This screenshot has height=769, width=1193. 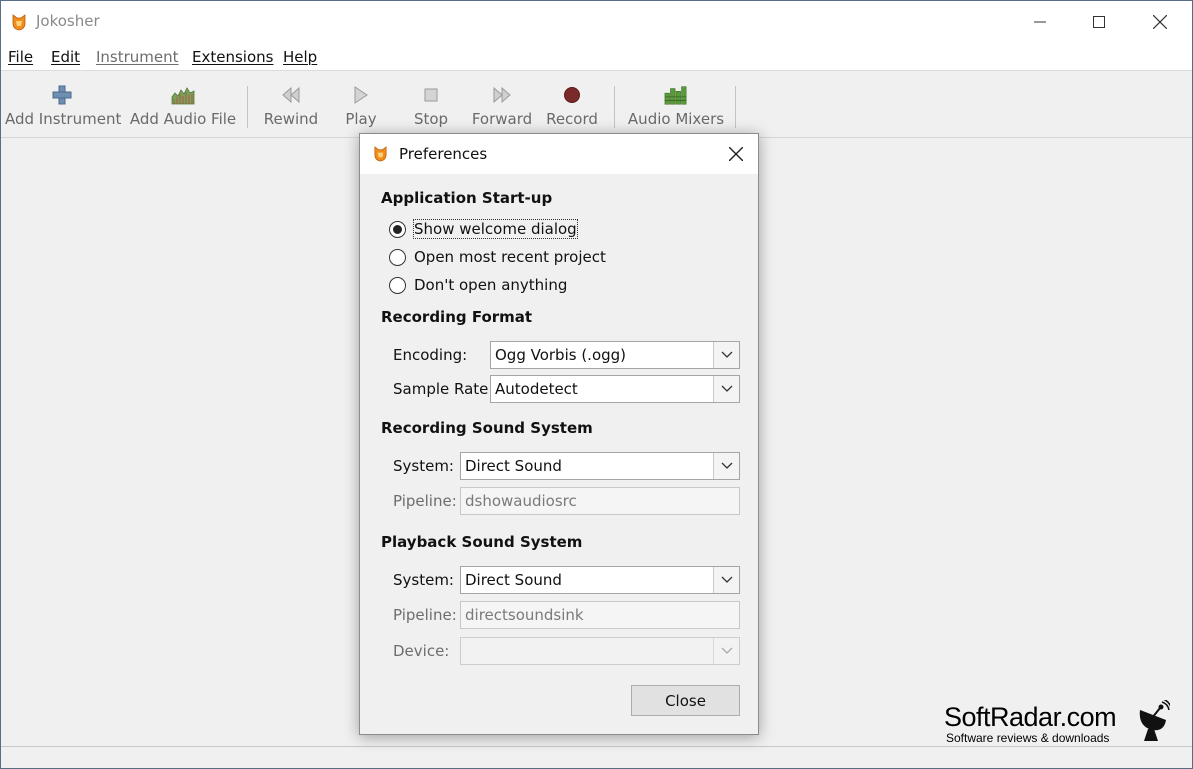 I want to click on audio-file-icon, so click(x=183, y=95).